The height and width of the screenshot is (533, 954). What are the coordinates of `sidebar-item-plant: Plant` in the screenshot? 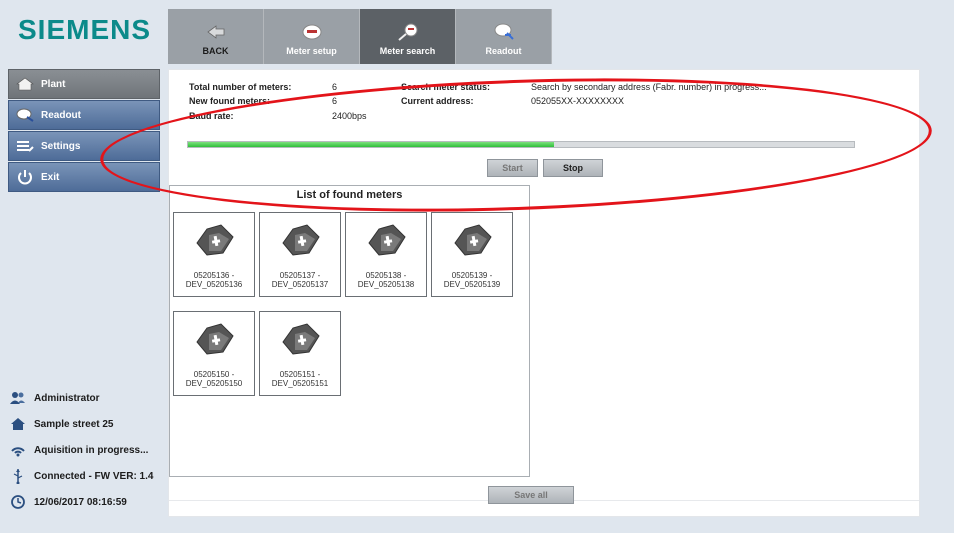 It's located at (84, 84).